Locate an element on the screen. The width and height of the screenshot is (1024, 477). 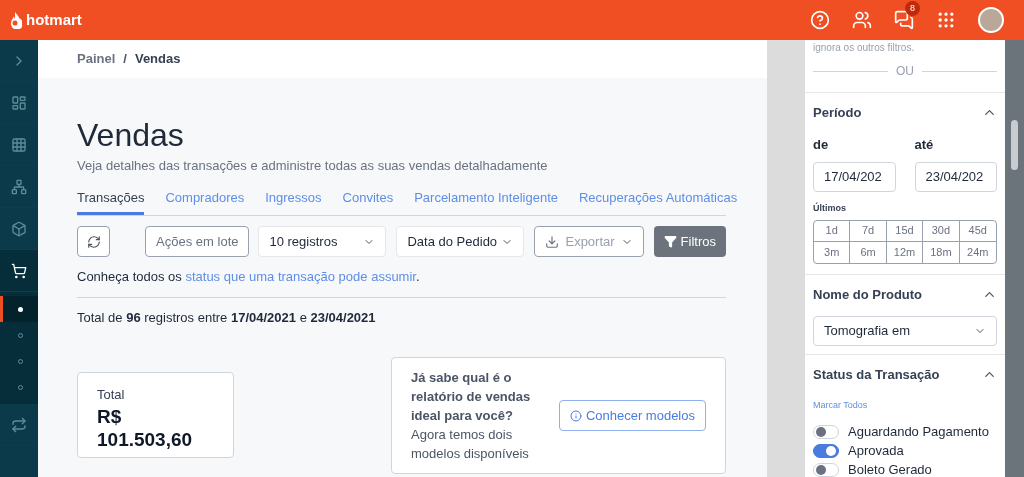
date-field: 17/04/202 is located at coordinates (854, 177).